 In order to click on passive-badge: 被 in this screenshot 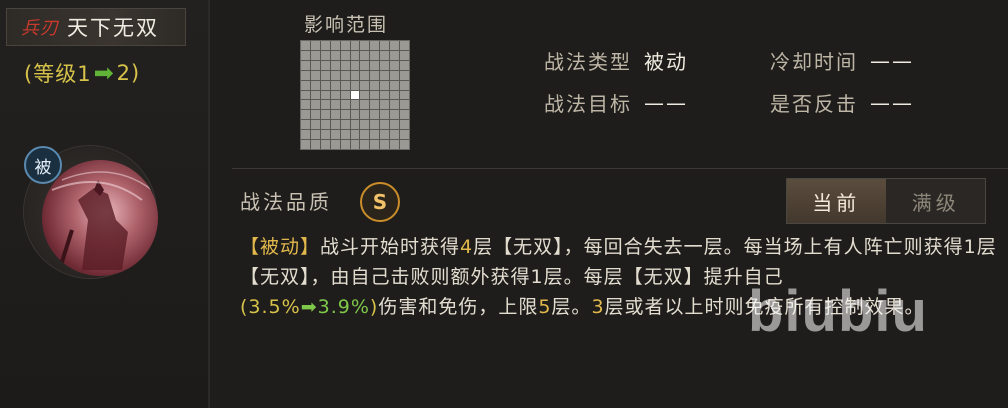, I will do `click(43, 165)`.